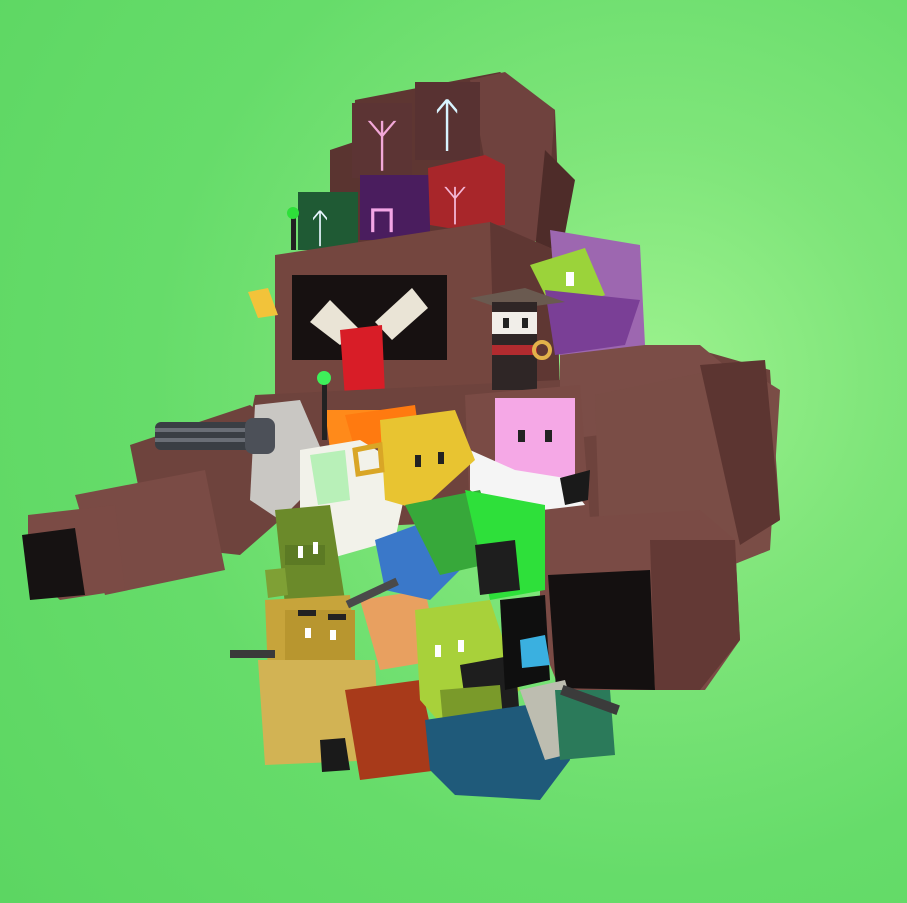 The image size is (907, 903). I want to click on minigun-icon, so click(215, 436).